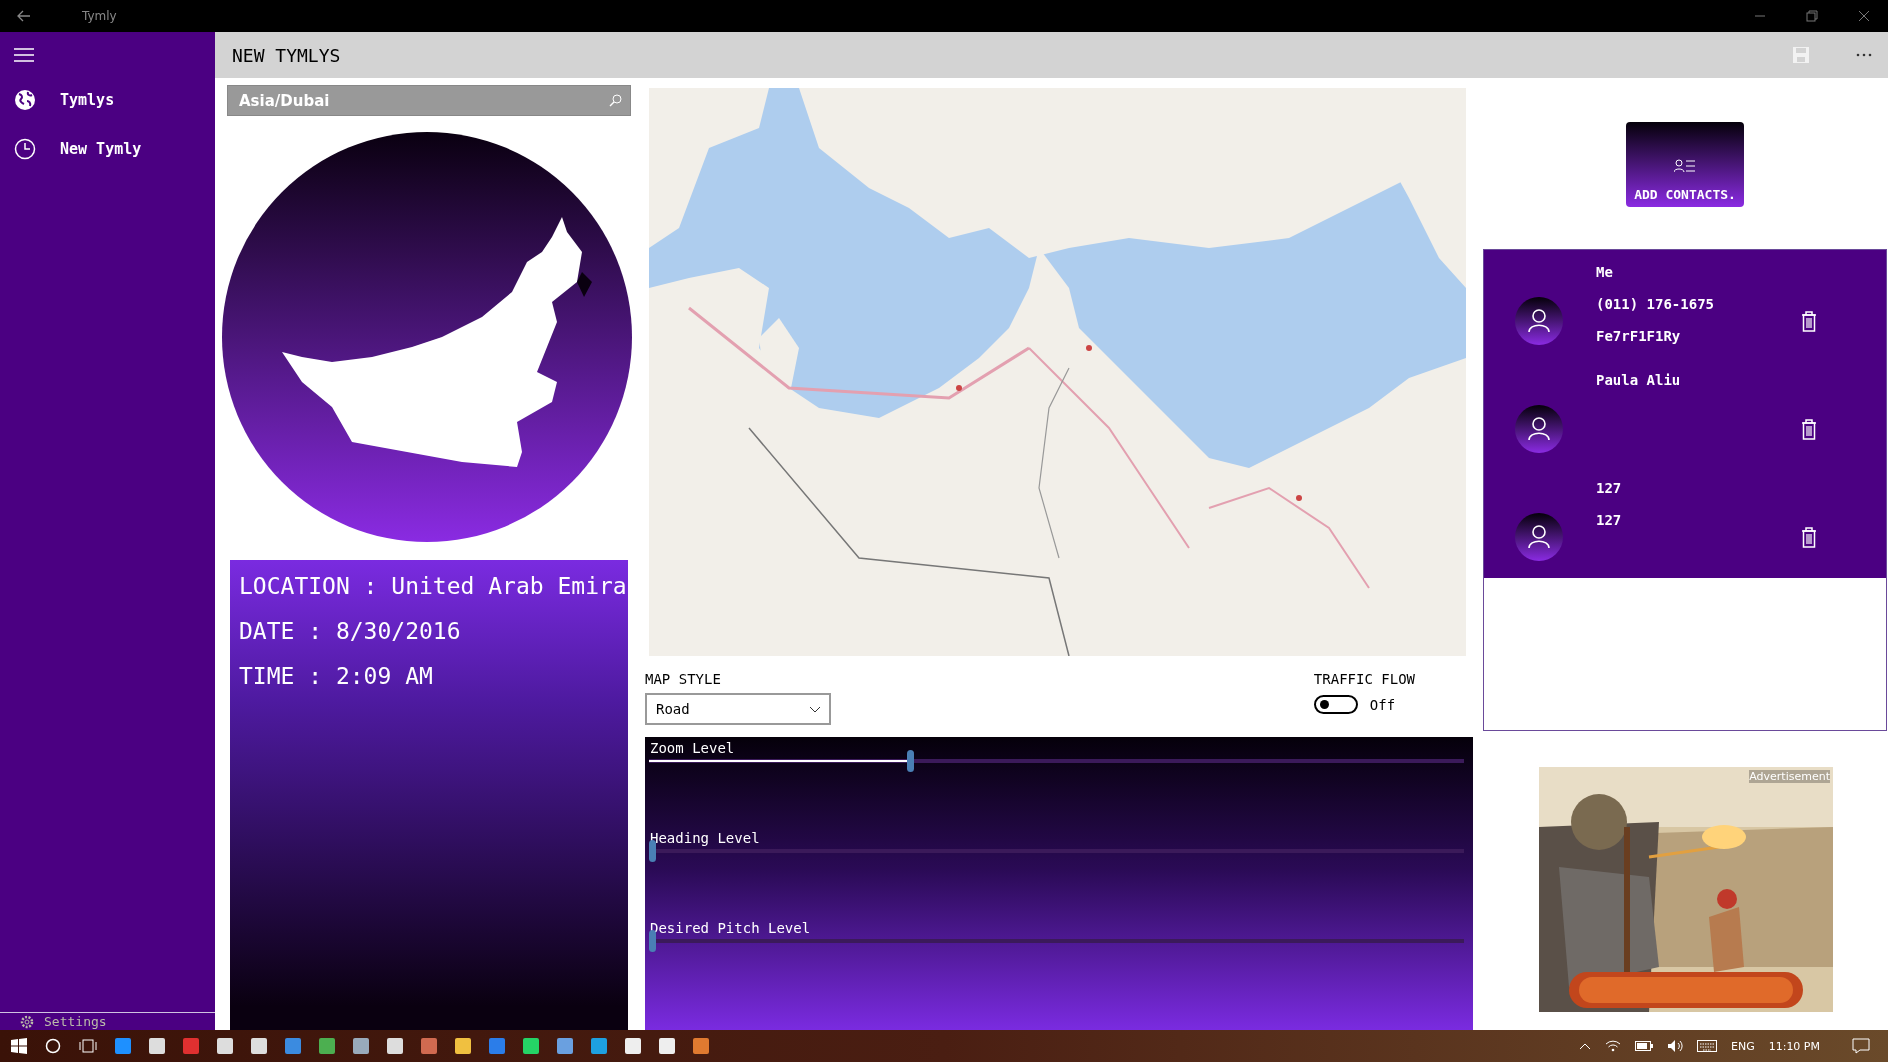 This screenshot has height=1062, width=1888. I want to click on toggle-state: Off, so click(1382, 704).